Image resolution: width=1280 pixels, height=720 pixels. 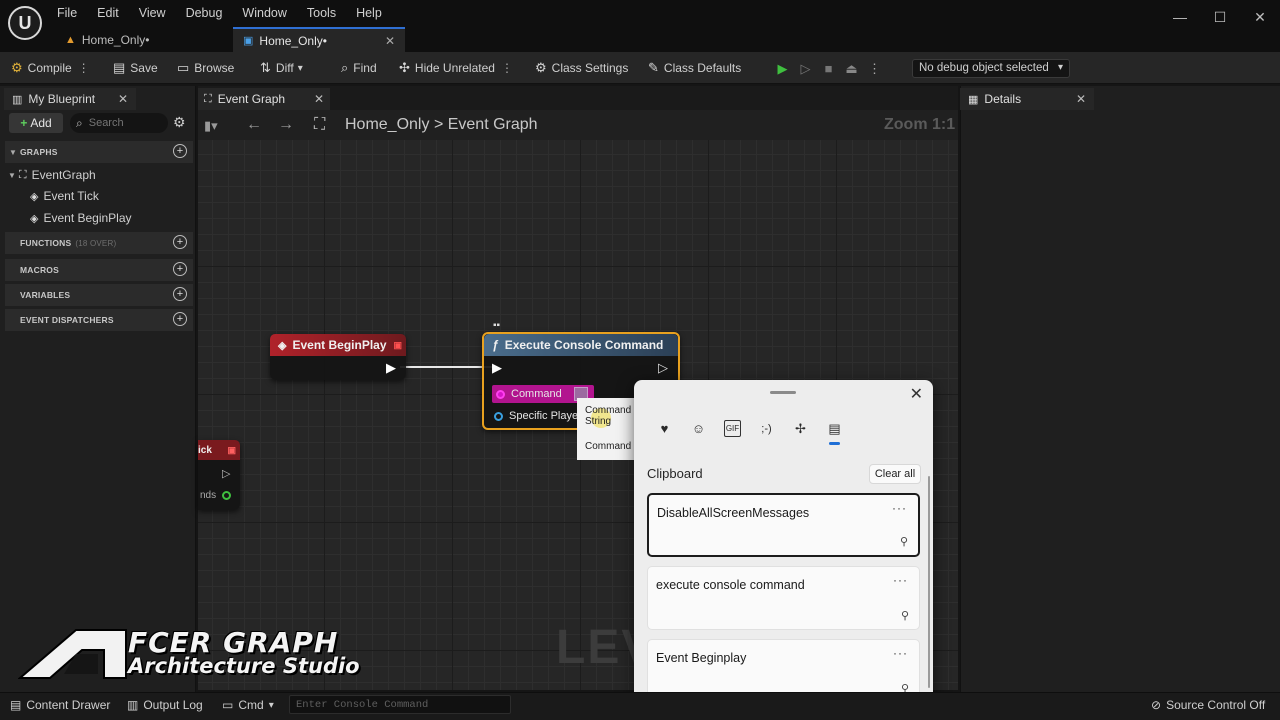 What do you see at coordinates (800, 428) in the screenshot?
I see `symbols-icon: ✢` at bounding box center [800, 428].